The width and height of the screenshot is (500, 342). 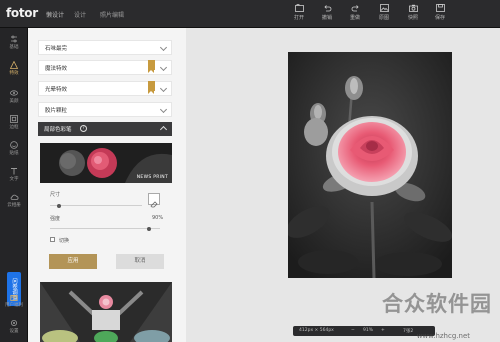 I want to click on gear-icon, so click(x=14, y=323).